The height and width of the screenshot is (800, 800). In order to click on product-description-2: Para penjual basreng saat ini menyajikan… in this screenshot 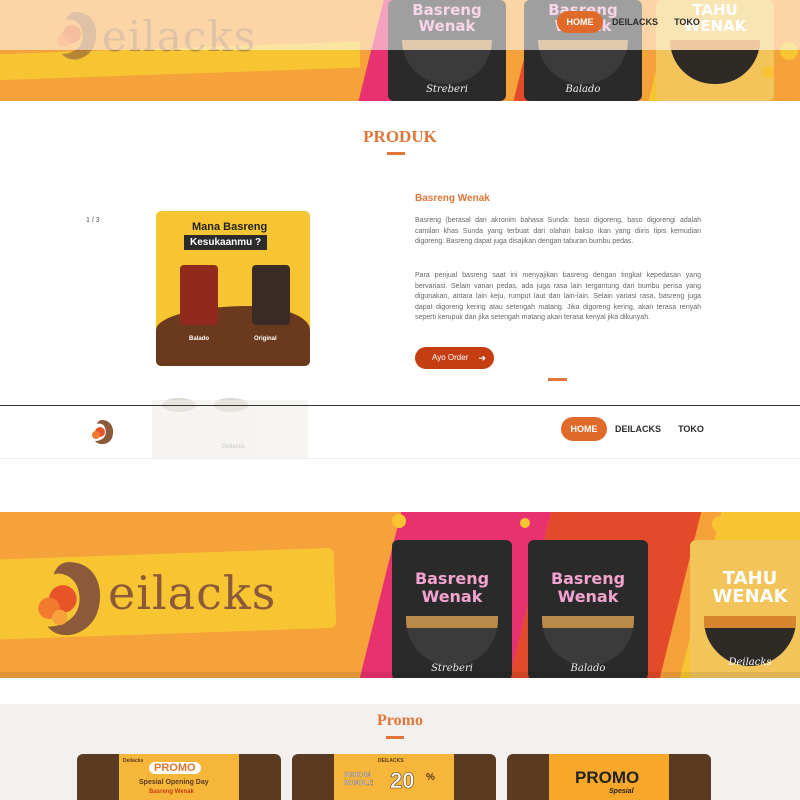, I will do `click(558, 296)`.